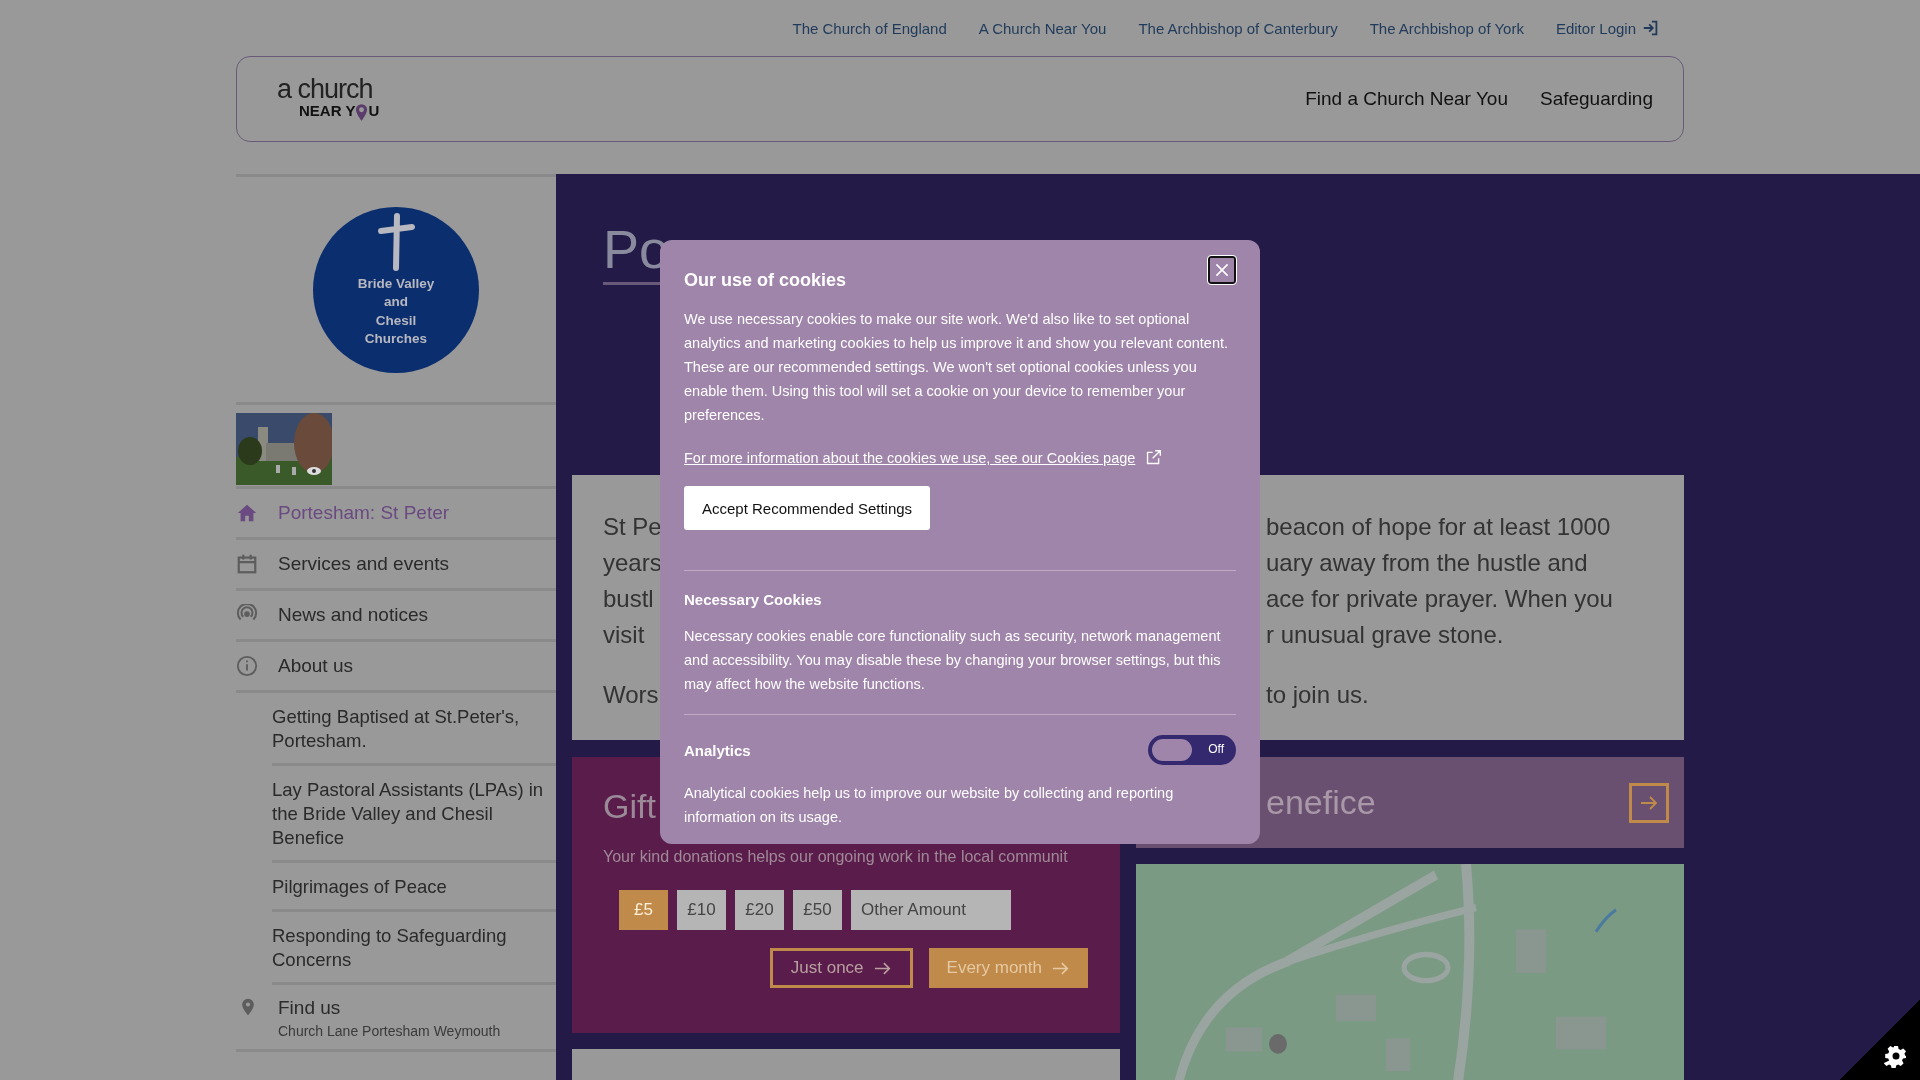 The height and width of the screenshot is (1080, 1920). What do you see at coordinates (247, 666) in the screenshot?
I see `info-icon` at bounding box center [247, 666].